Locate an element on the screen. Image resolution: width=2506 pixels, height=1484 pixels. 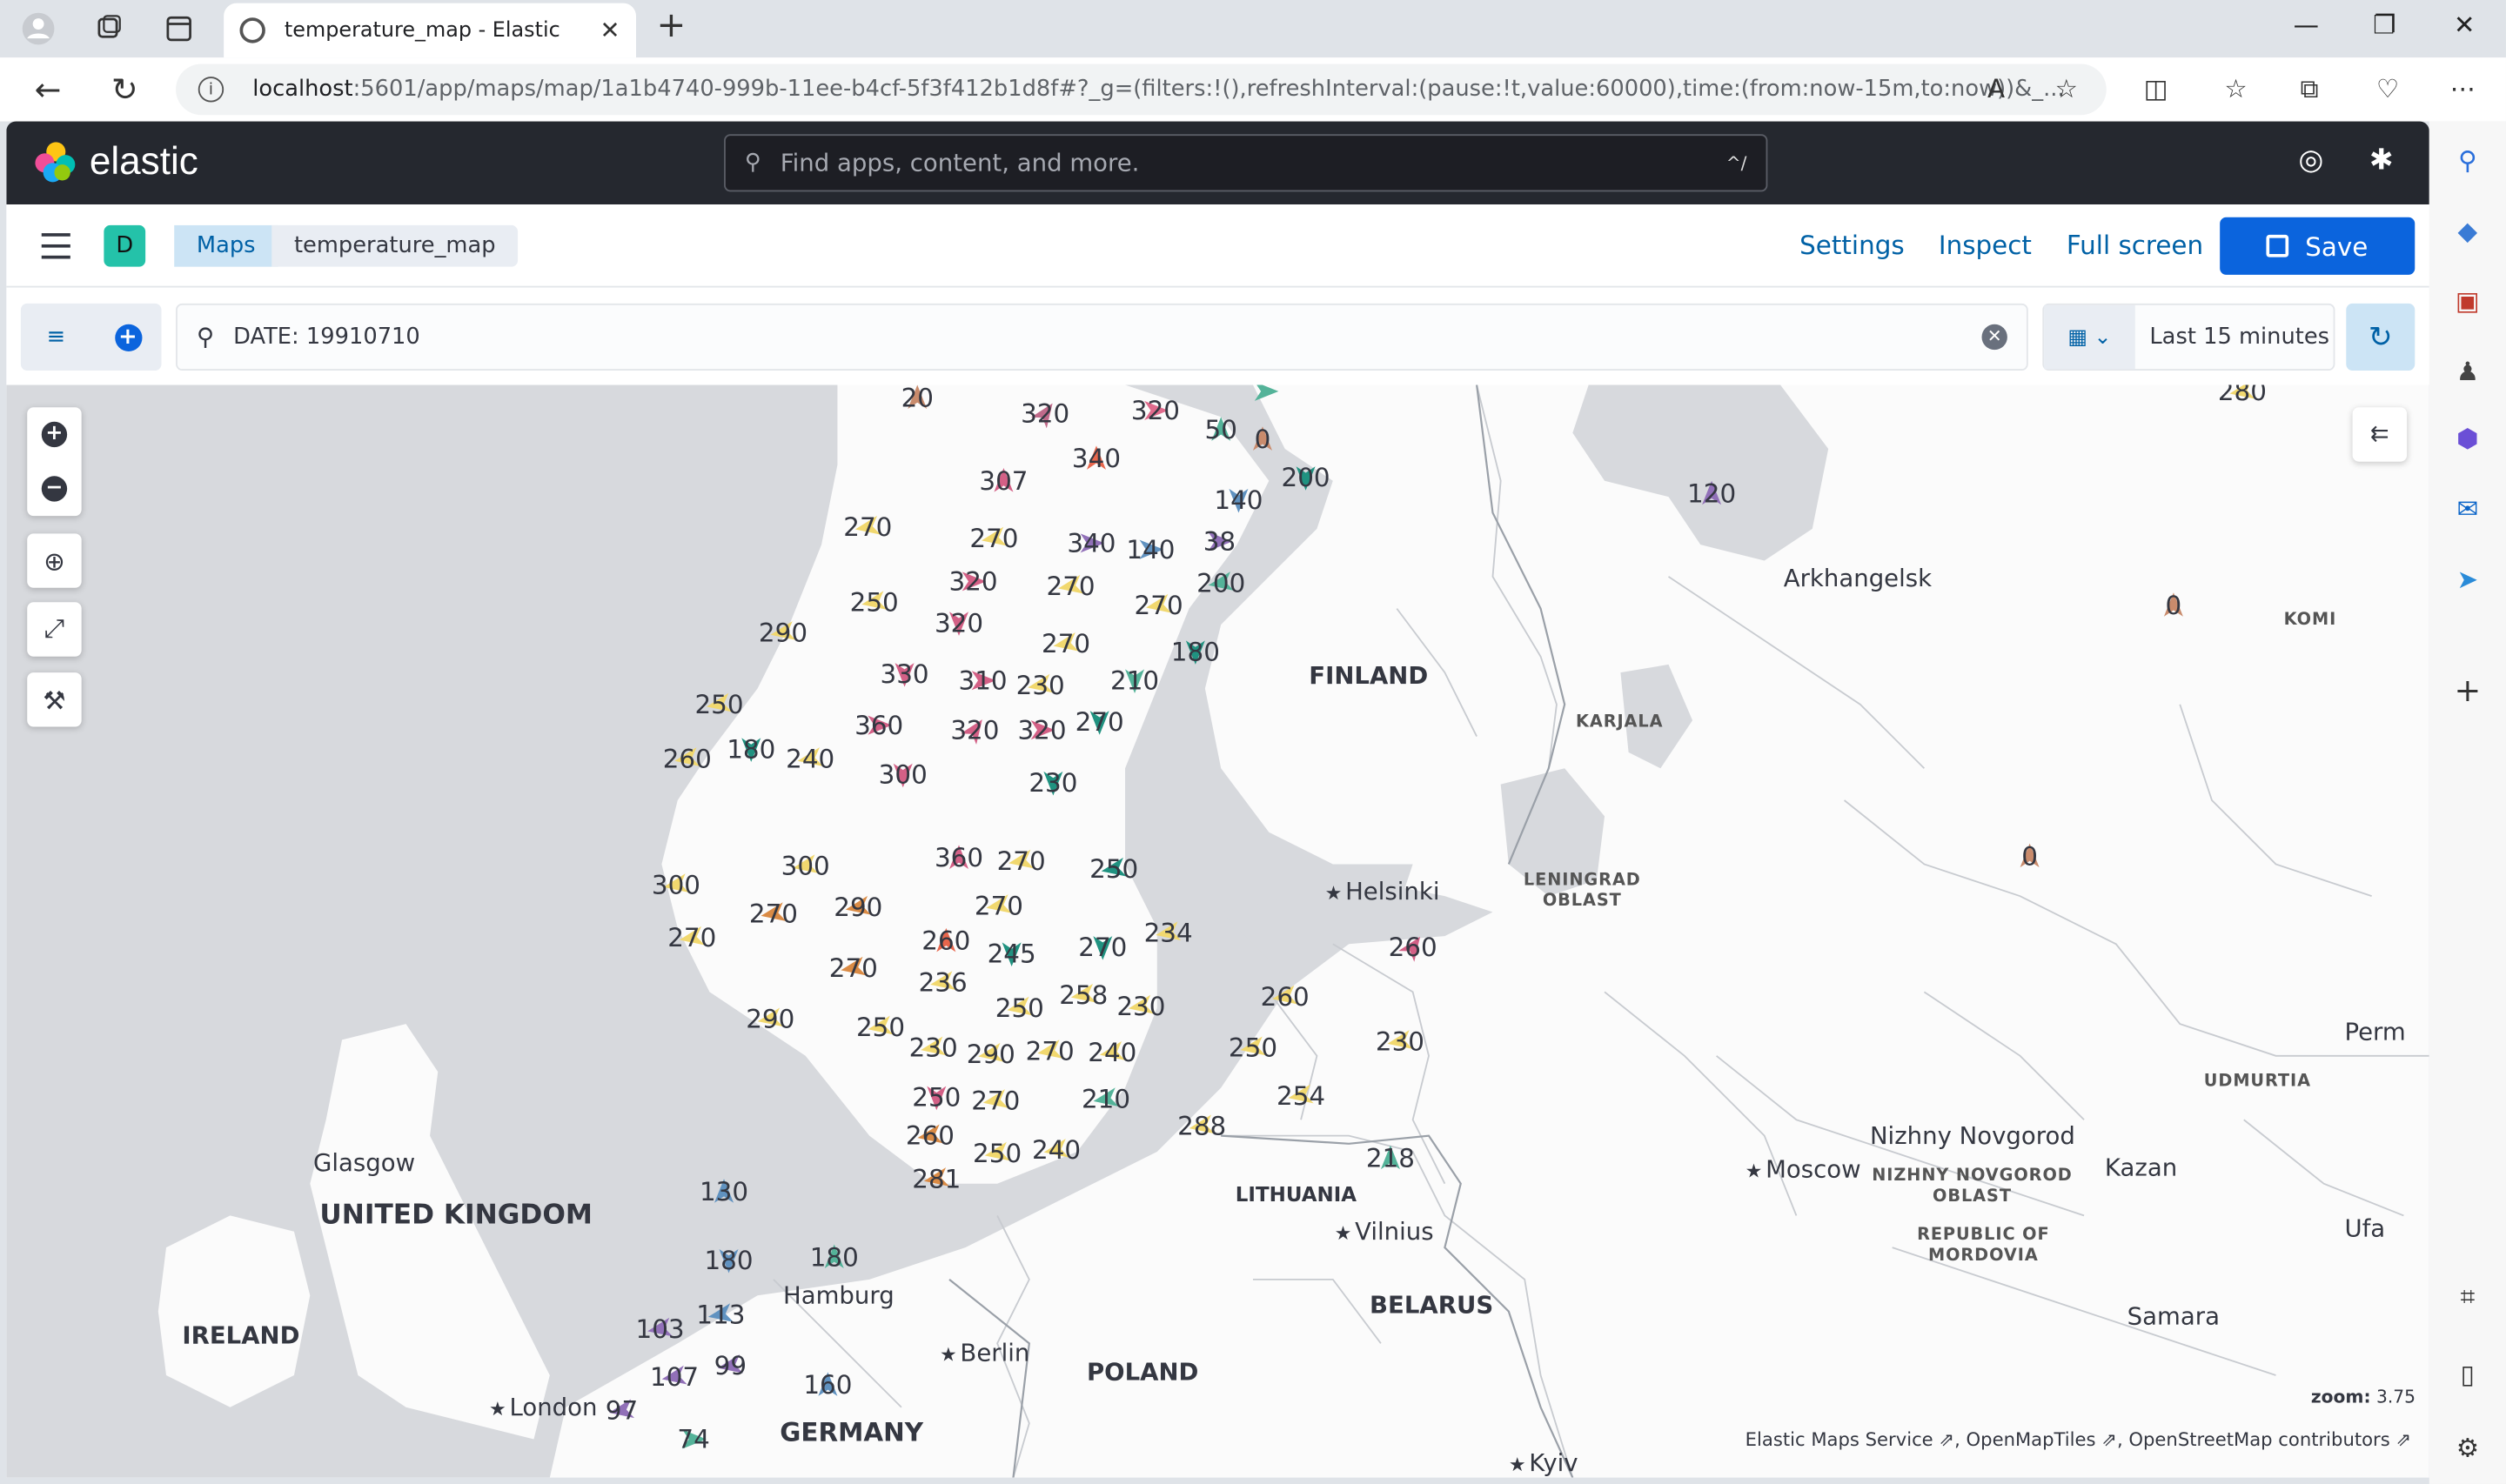
tools-control: ⚒ is located at coordinates (54, 699).